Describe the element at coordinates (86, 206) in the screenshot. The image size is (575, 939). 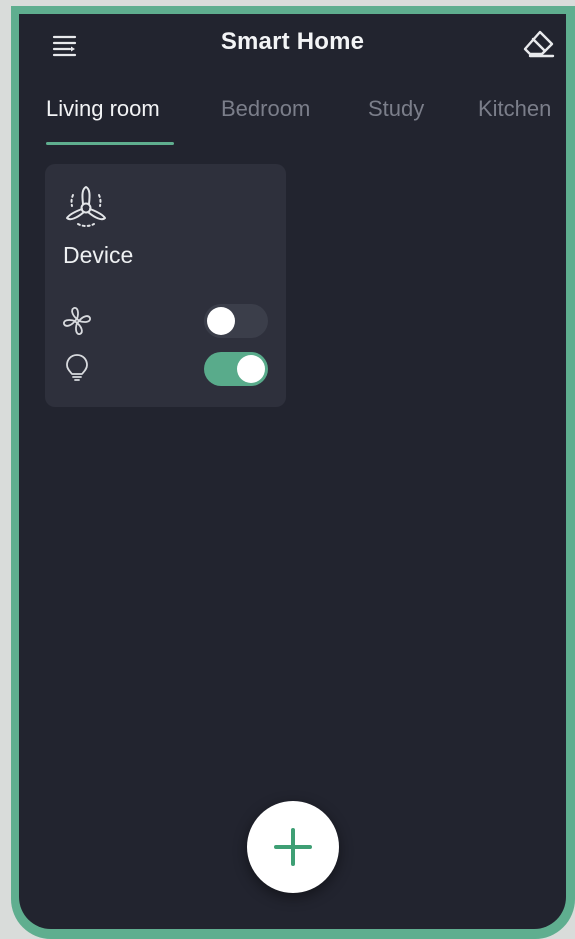
I see `ceiling-fan-icon` at that location.